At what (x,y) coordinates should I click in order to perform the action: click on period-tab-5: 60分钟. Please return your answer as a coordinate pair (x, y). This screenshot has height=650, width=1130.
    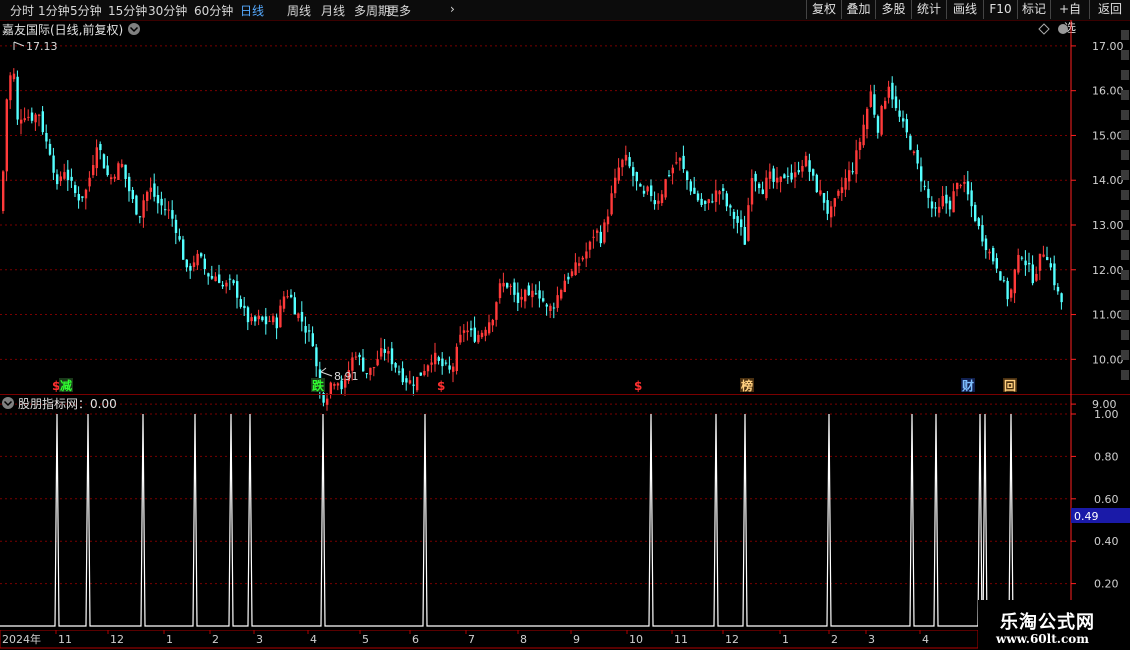
    Looking at the image, I should click on (213, 10).